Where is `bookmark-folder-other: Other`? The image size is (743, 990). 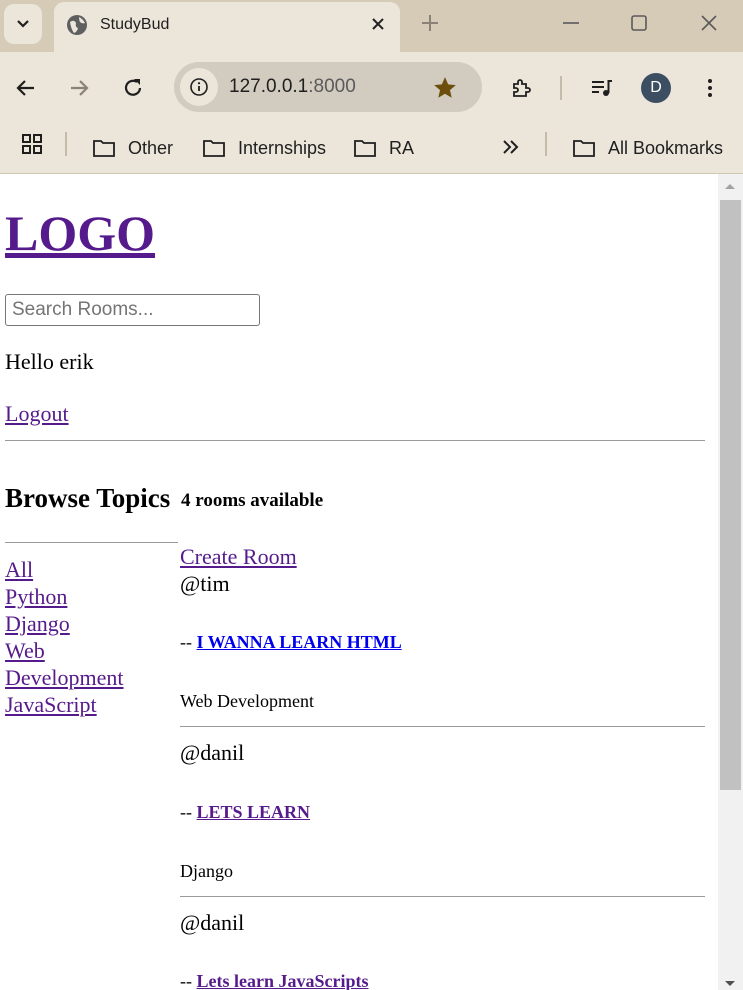
bookmark-folder-other: Other is located at coordinates (132, 148).